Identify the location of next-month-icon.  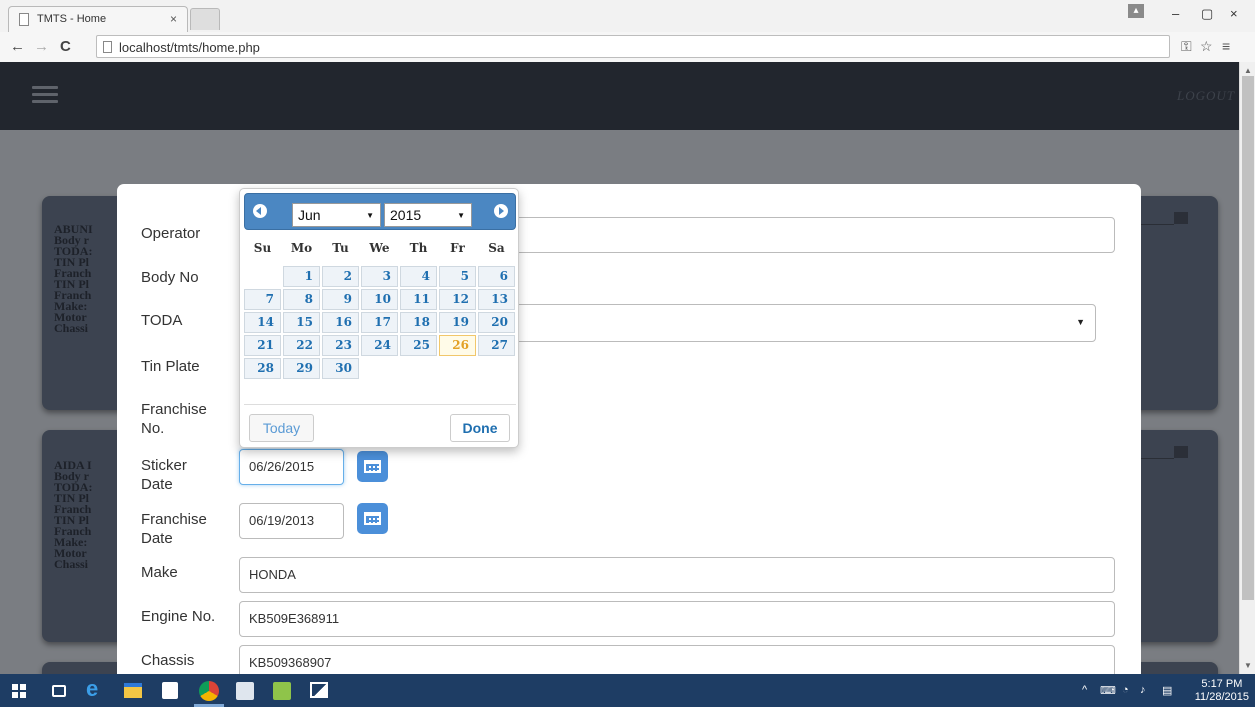
(501, 211).